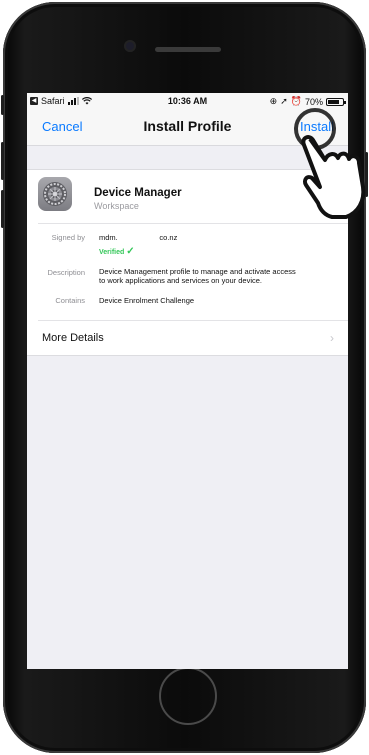 The image size is (369, 755). Describe the element at coordinates (330, 163) in the screenshot. I see `pointing-hand-icon` at that location.